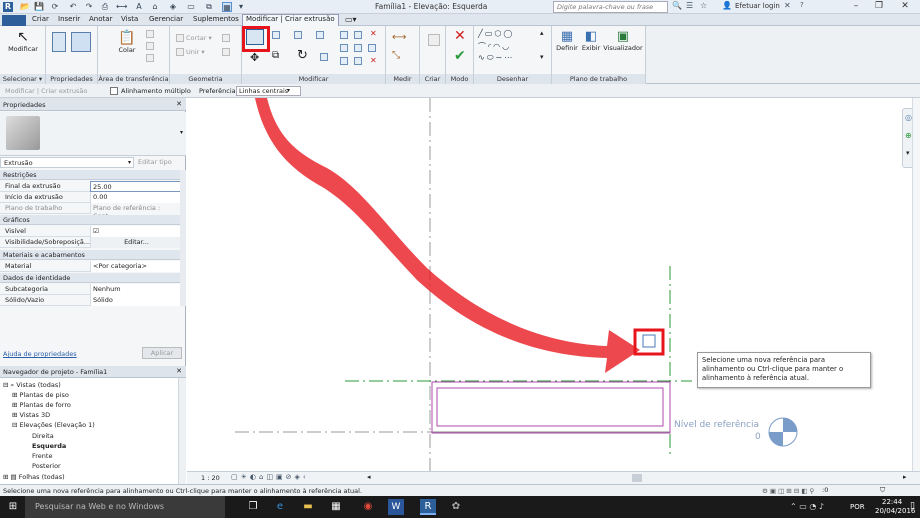 The image size is (920, 518). Describe the element at coordinates (39, 7) in the screenshot. I see `save-icon: 💾` at that location.